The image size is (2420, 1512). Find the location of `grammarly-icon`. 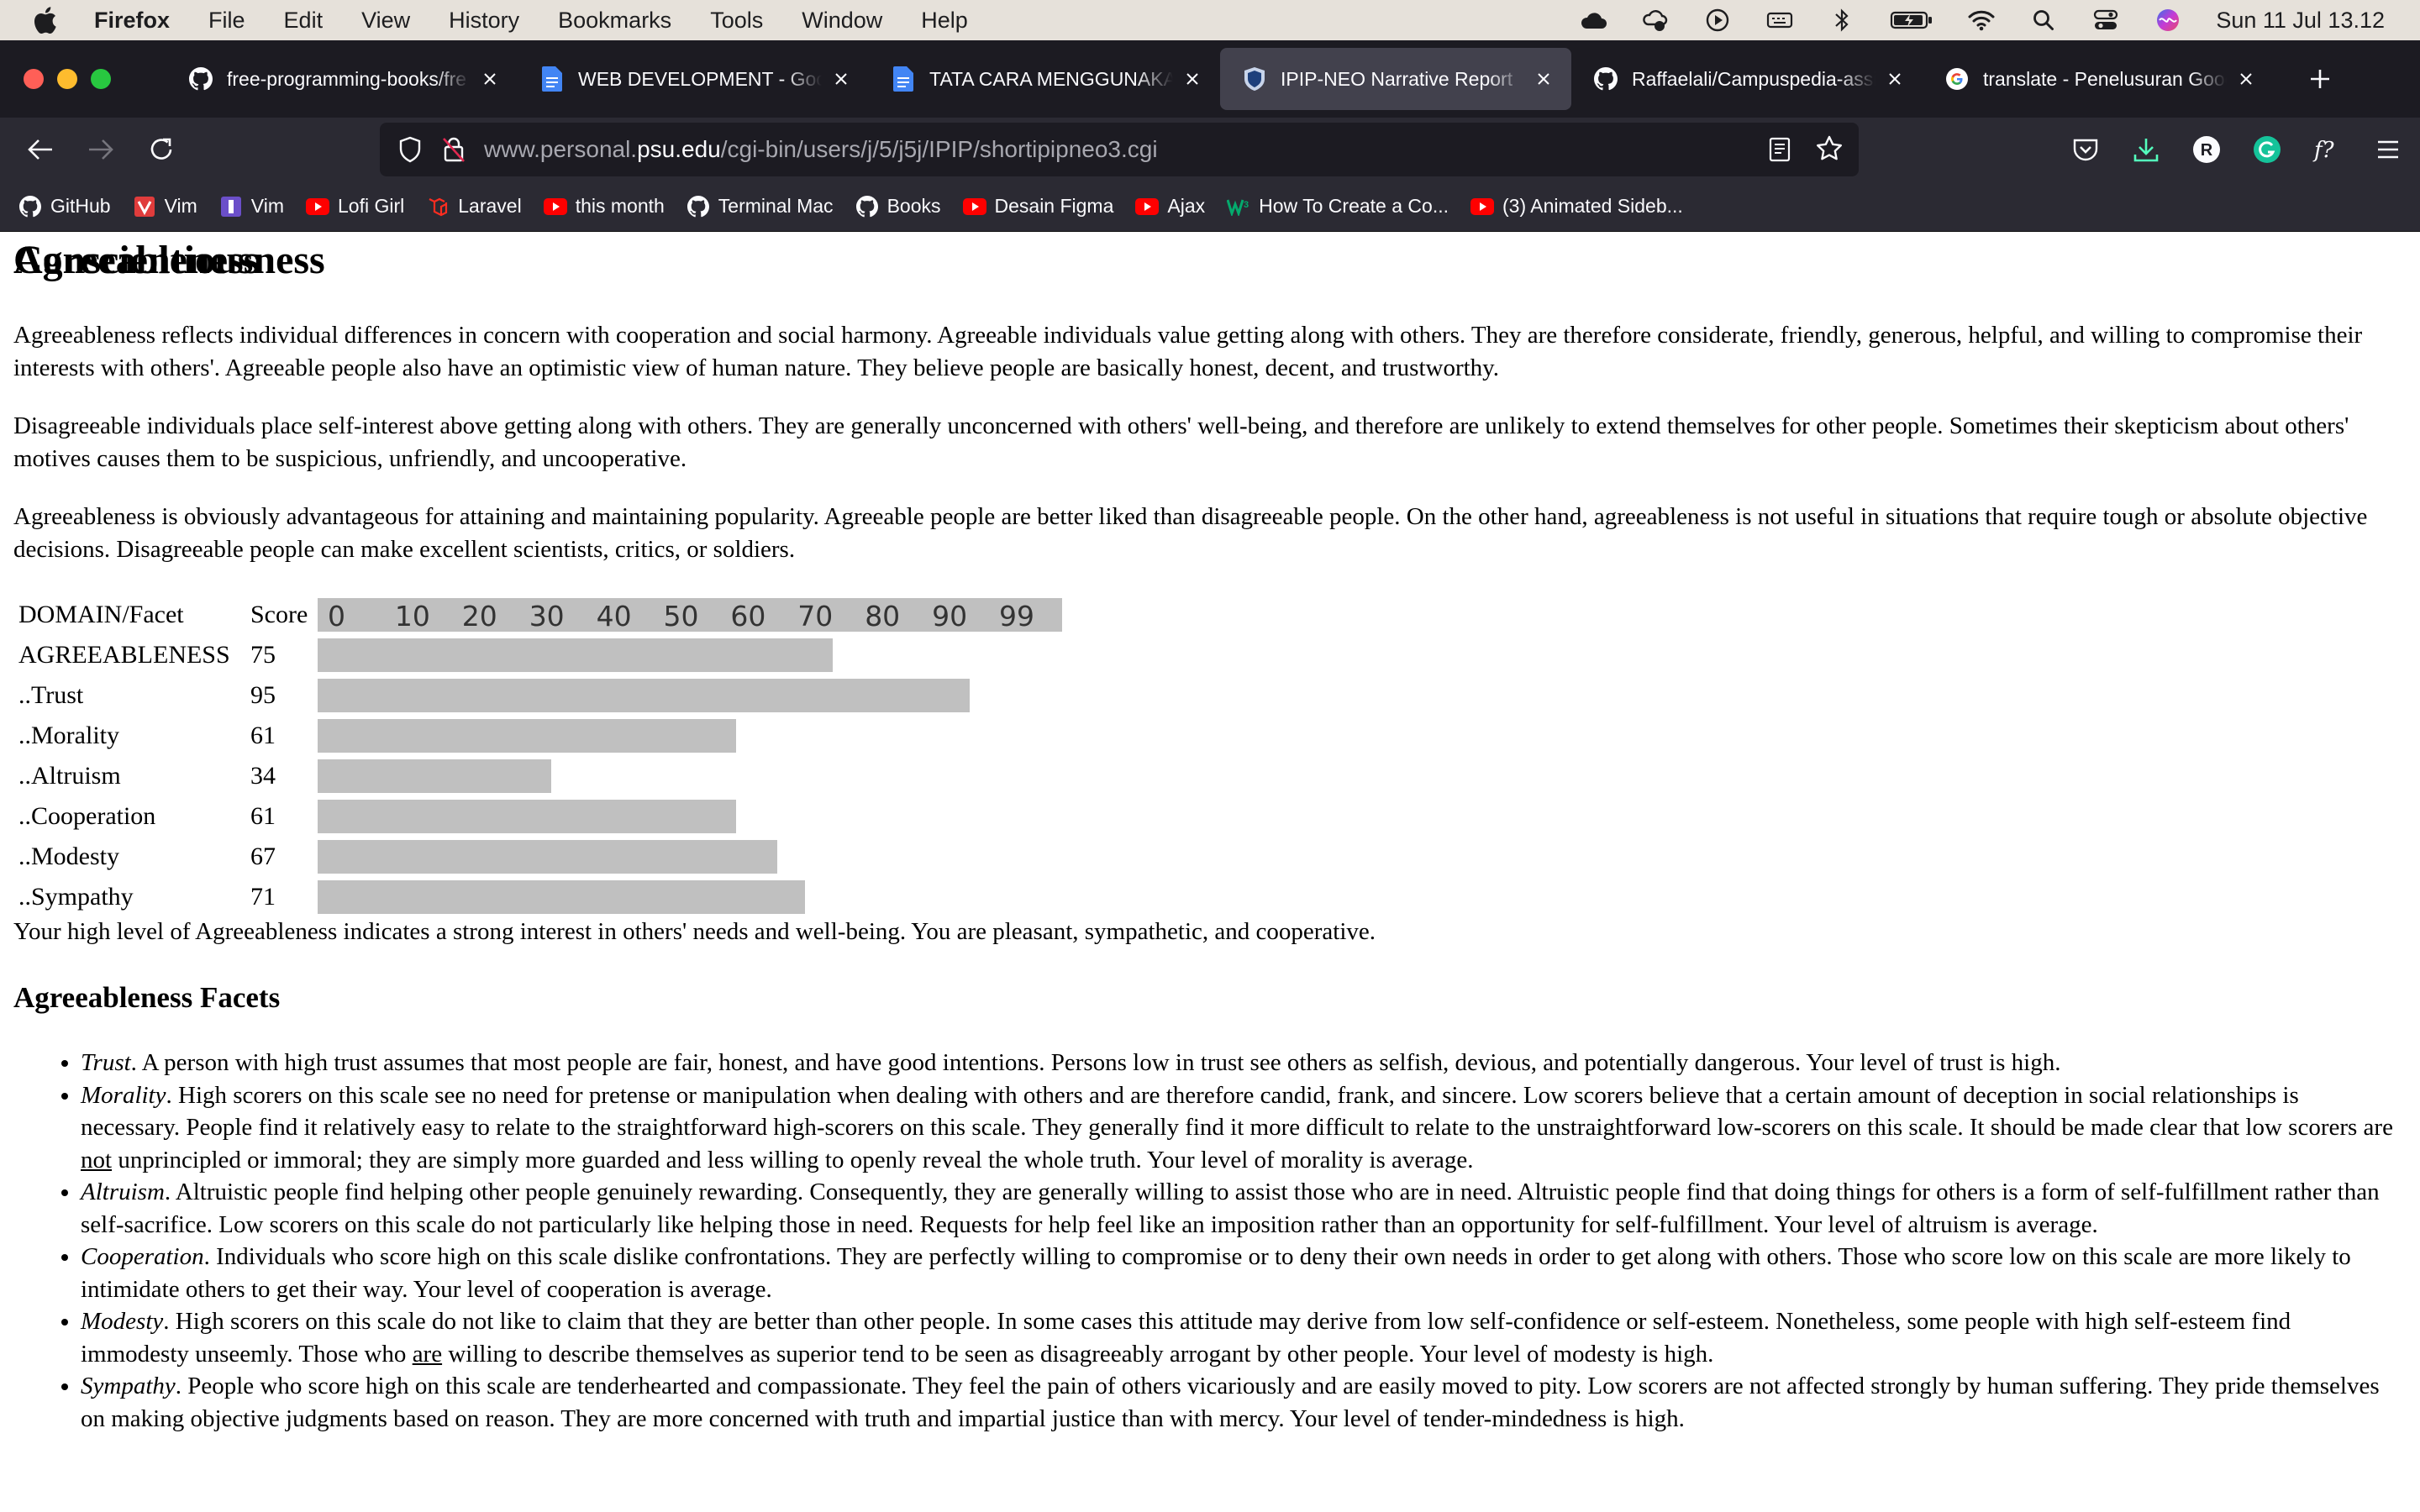

grammarly-icon is located at coordinates (2267, 149).